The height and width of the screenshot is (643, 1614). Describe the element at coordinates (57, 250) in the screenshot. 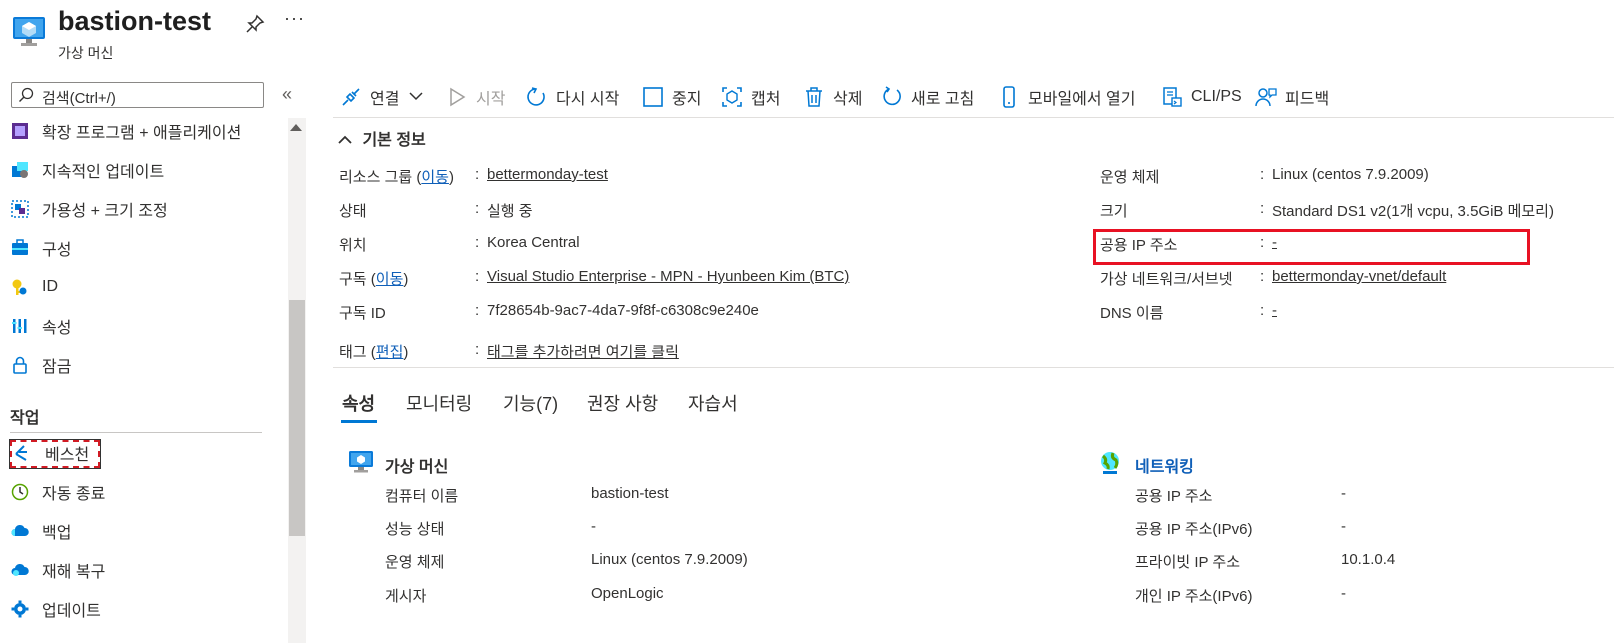

I see `sidebar-item-label: 구성` at that location.